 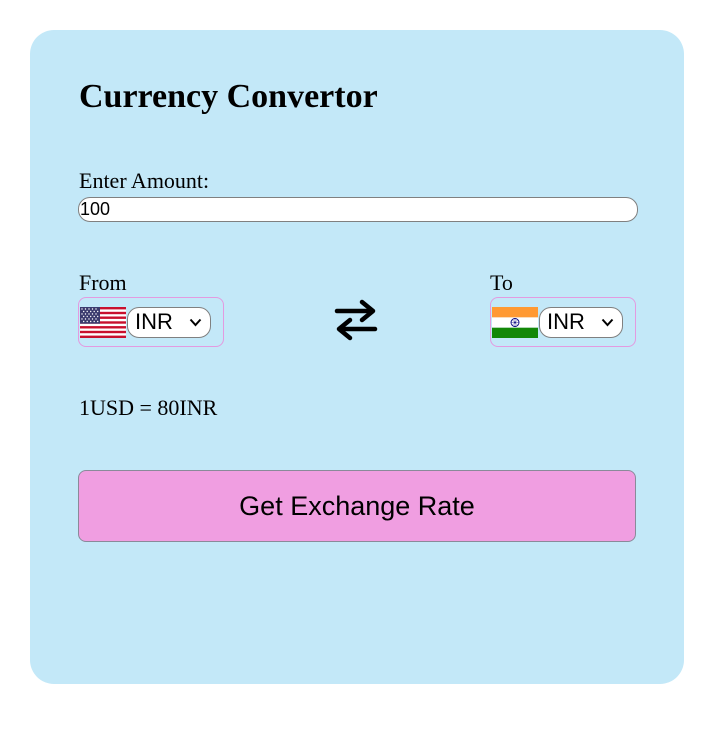 I want to click on india-flag-icon, so click(x=515, y=322).